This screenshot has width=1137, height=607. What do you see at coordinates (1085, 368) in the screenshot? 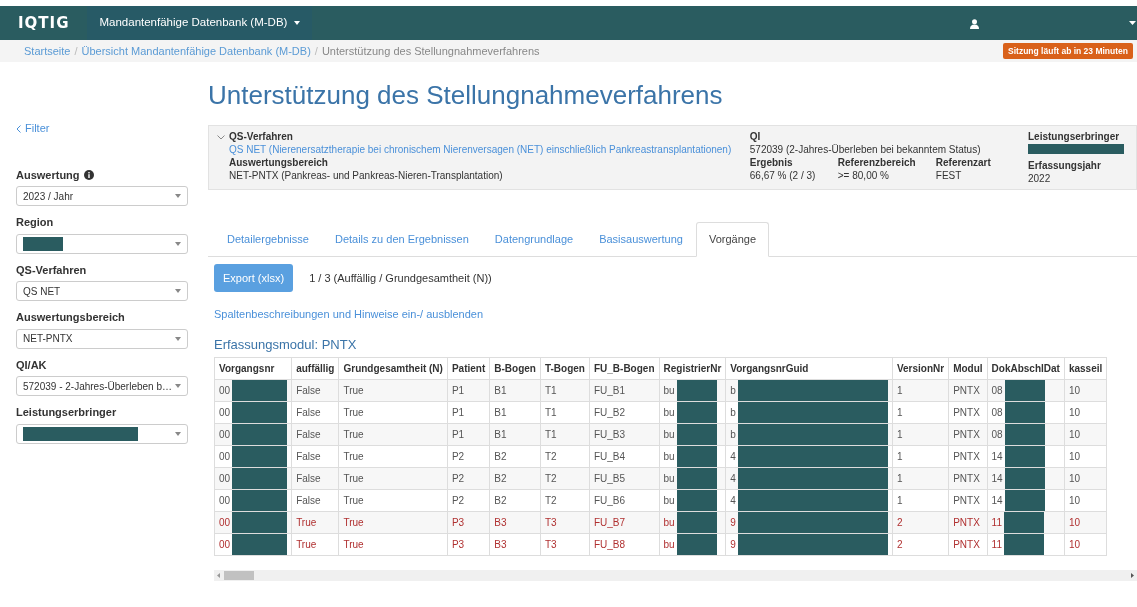
I see `column-header: kasseil` at bounding box center [1085, 368].